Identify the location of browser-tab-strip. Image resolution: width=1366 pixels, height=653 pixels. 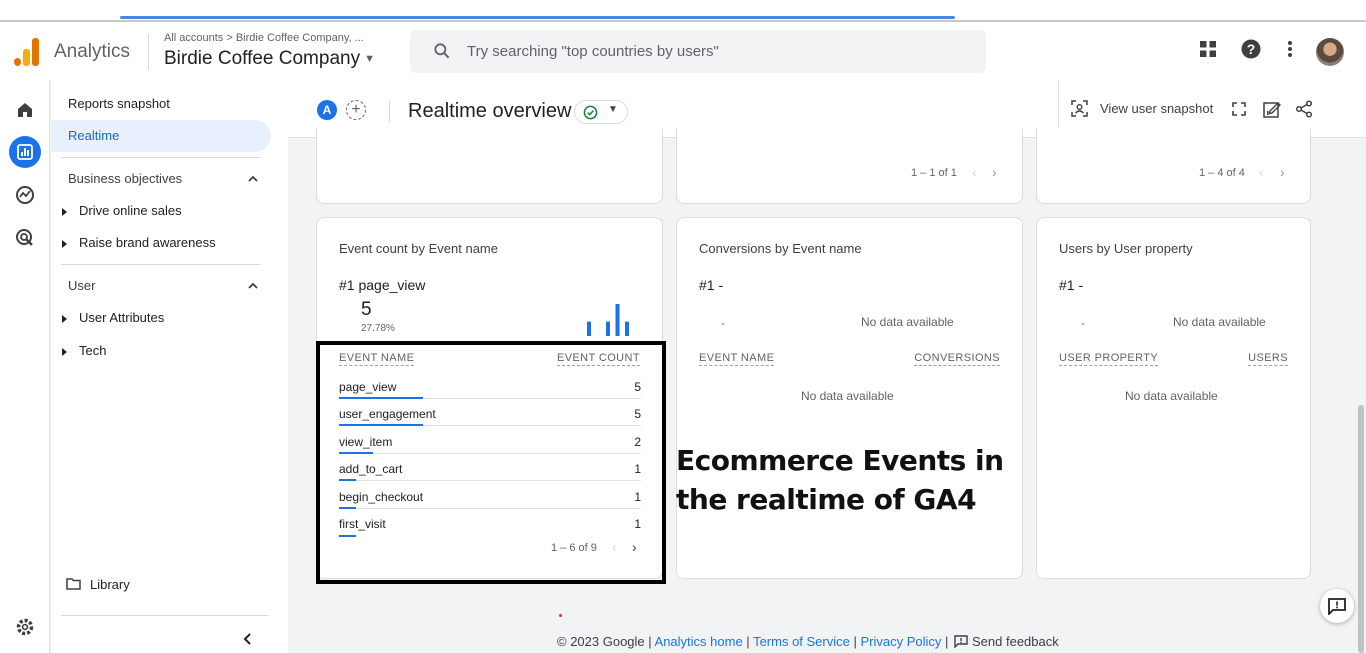
(683, 11).